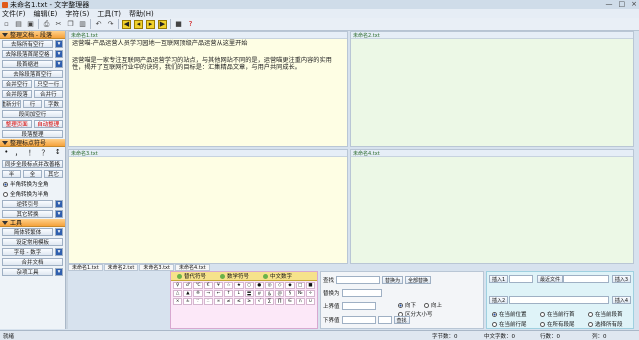 The width and height of the screenshot is (639, 340). What do you see at coordinates (218, 285) in the screenshot?
I see `symbol-cell: ¥` at bounding box center [218, 285].